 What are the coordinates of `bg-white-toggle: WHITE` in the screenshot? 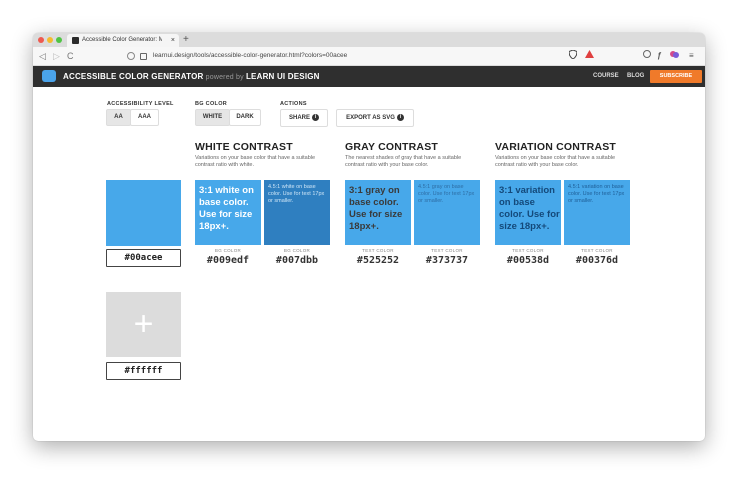 It's located at (212, 117).